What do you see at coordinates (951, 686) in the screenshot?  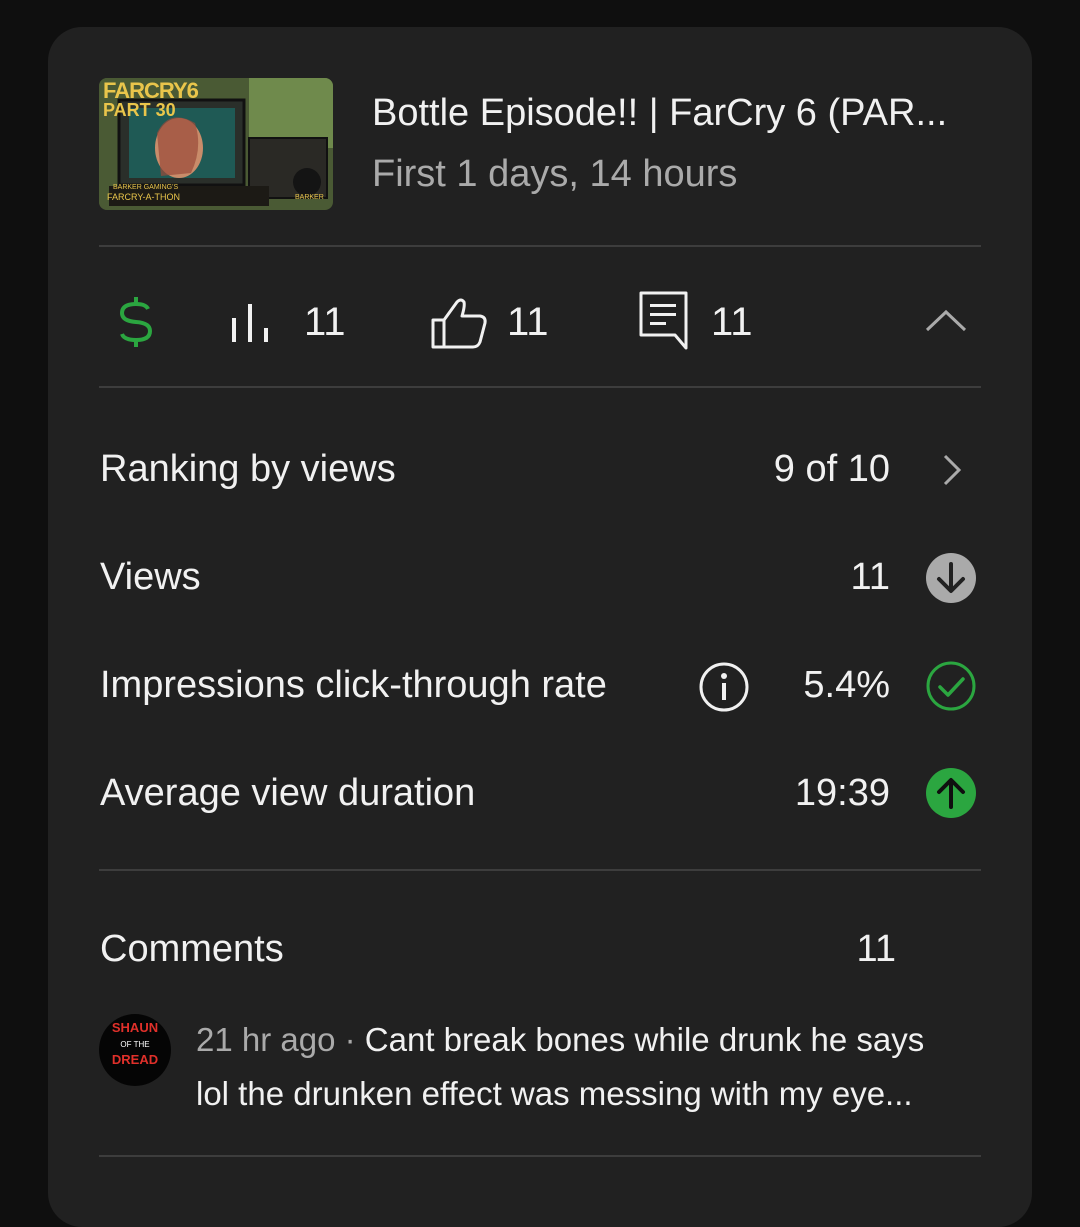 I see `check-circle-icon` at bounding box center [951, 686].